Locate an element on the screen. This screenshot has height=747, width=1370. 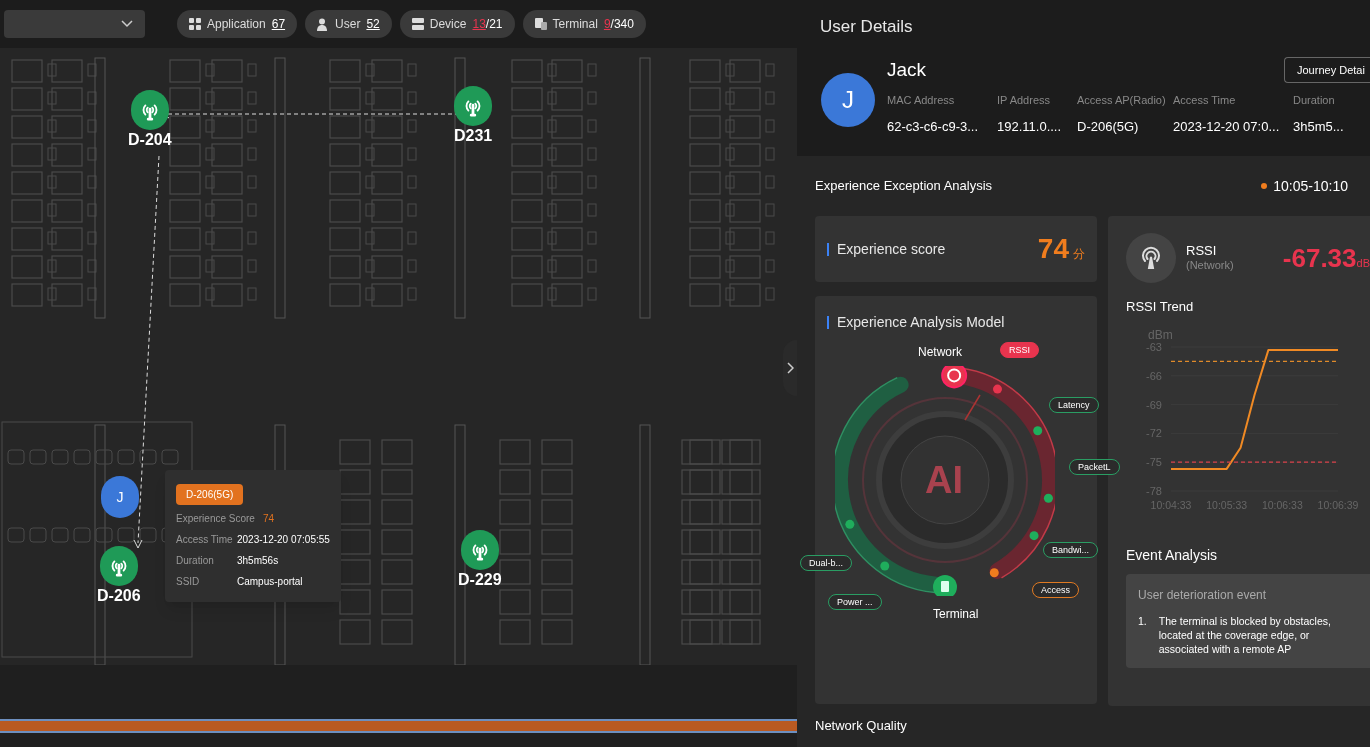
count-chip: Terminal 9/340 is located at coordinates (584, 24).